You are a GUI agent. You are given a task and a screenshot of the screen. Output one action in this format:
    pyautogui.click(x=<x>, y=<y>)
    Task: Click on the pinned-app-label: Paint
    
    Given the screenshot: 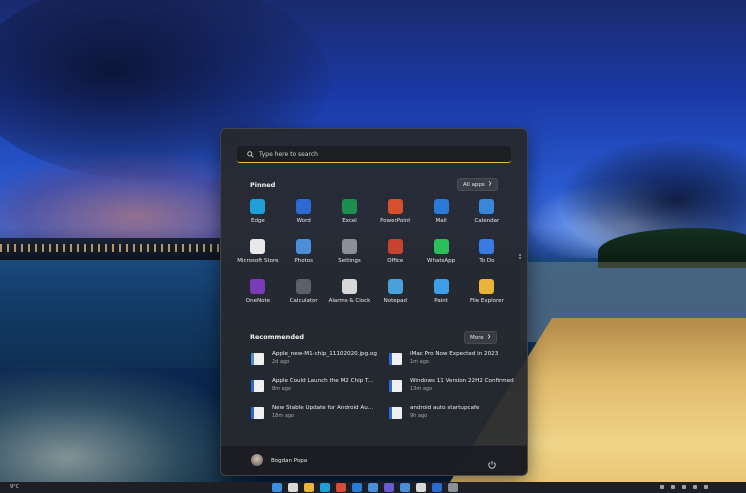 What is the action you would take?
    pyautogui.click(x=441, y=301)
    